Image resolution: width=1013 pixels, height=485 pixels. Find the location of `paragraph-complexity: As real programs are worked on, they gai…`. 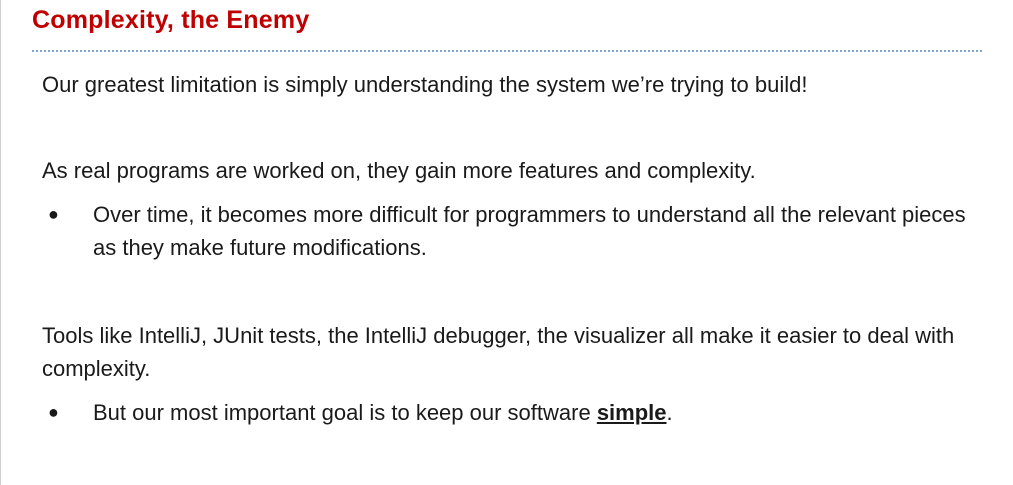

paragraph-complexity: As real programs are worked on, they gai… is located at coordinates (399, 170).